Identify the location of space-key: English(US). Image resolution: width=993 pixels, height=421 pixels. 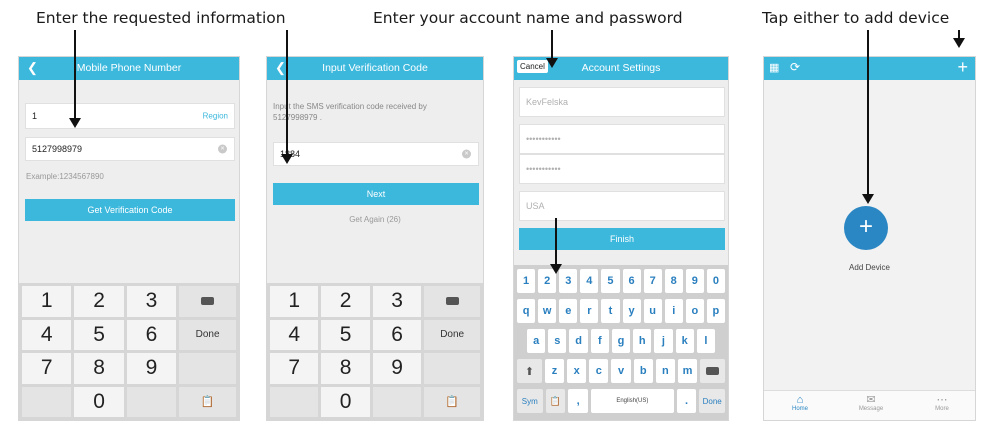
(632, 401).